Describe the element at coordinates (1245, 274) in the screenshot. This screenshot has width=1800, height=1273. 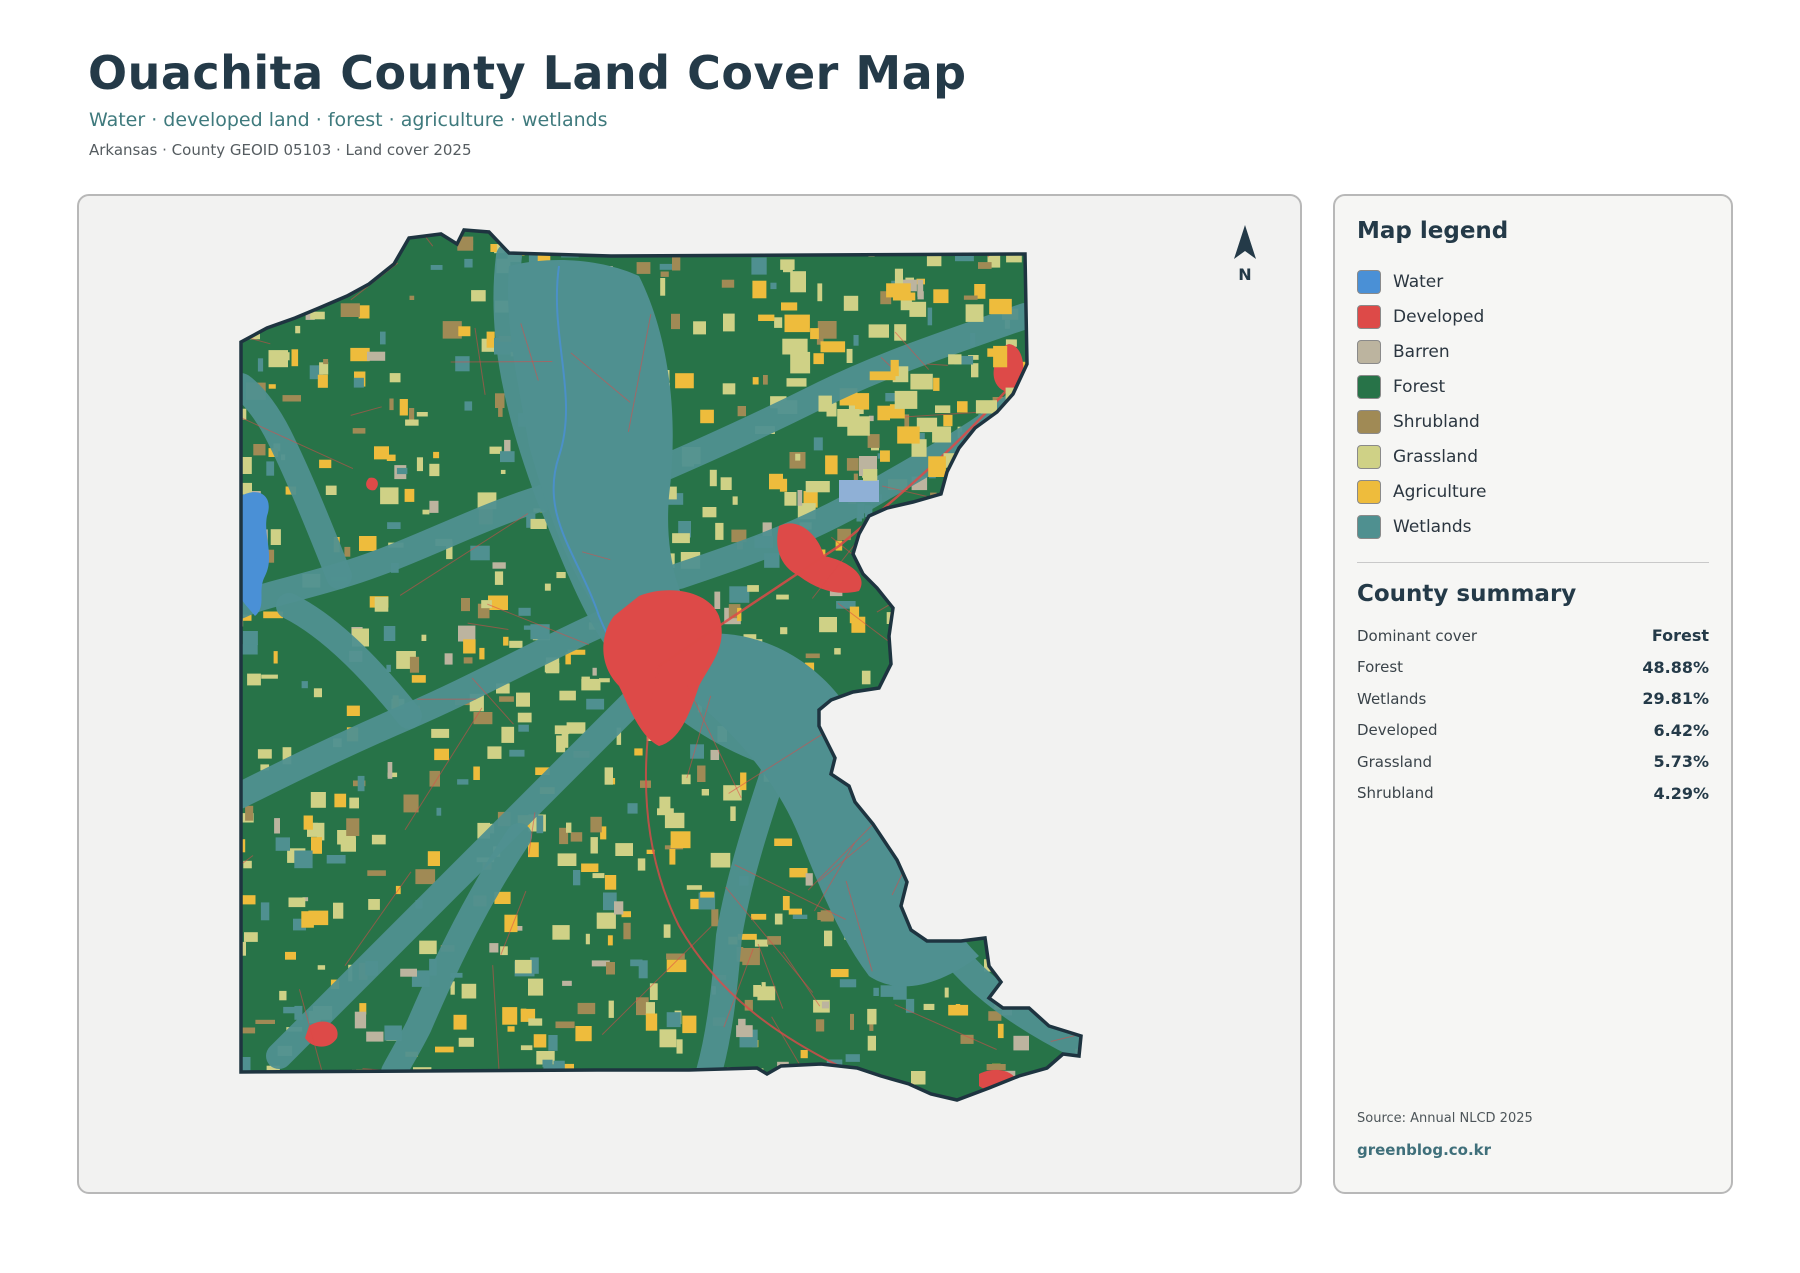
I see `north-label: N` at that location.